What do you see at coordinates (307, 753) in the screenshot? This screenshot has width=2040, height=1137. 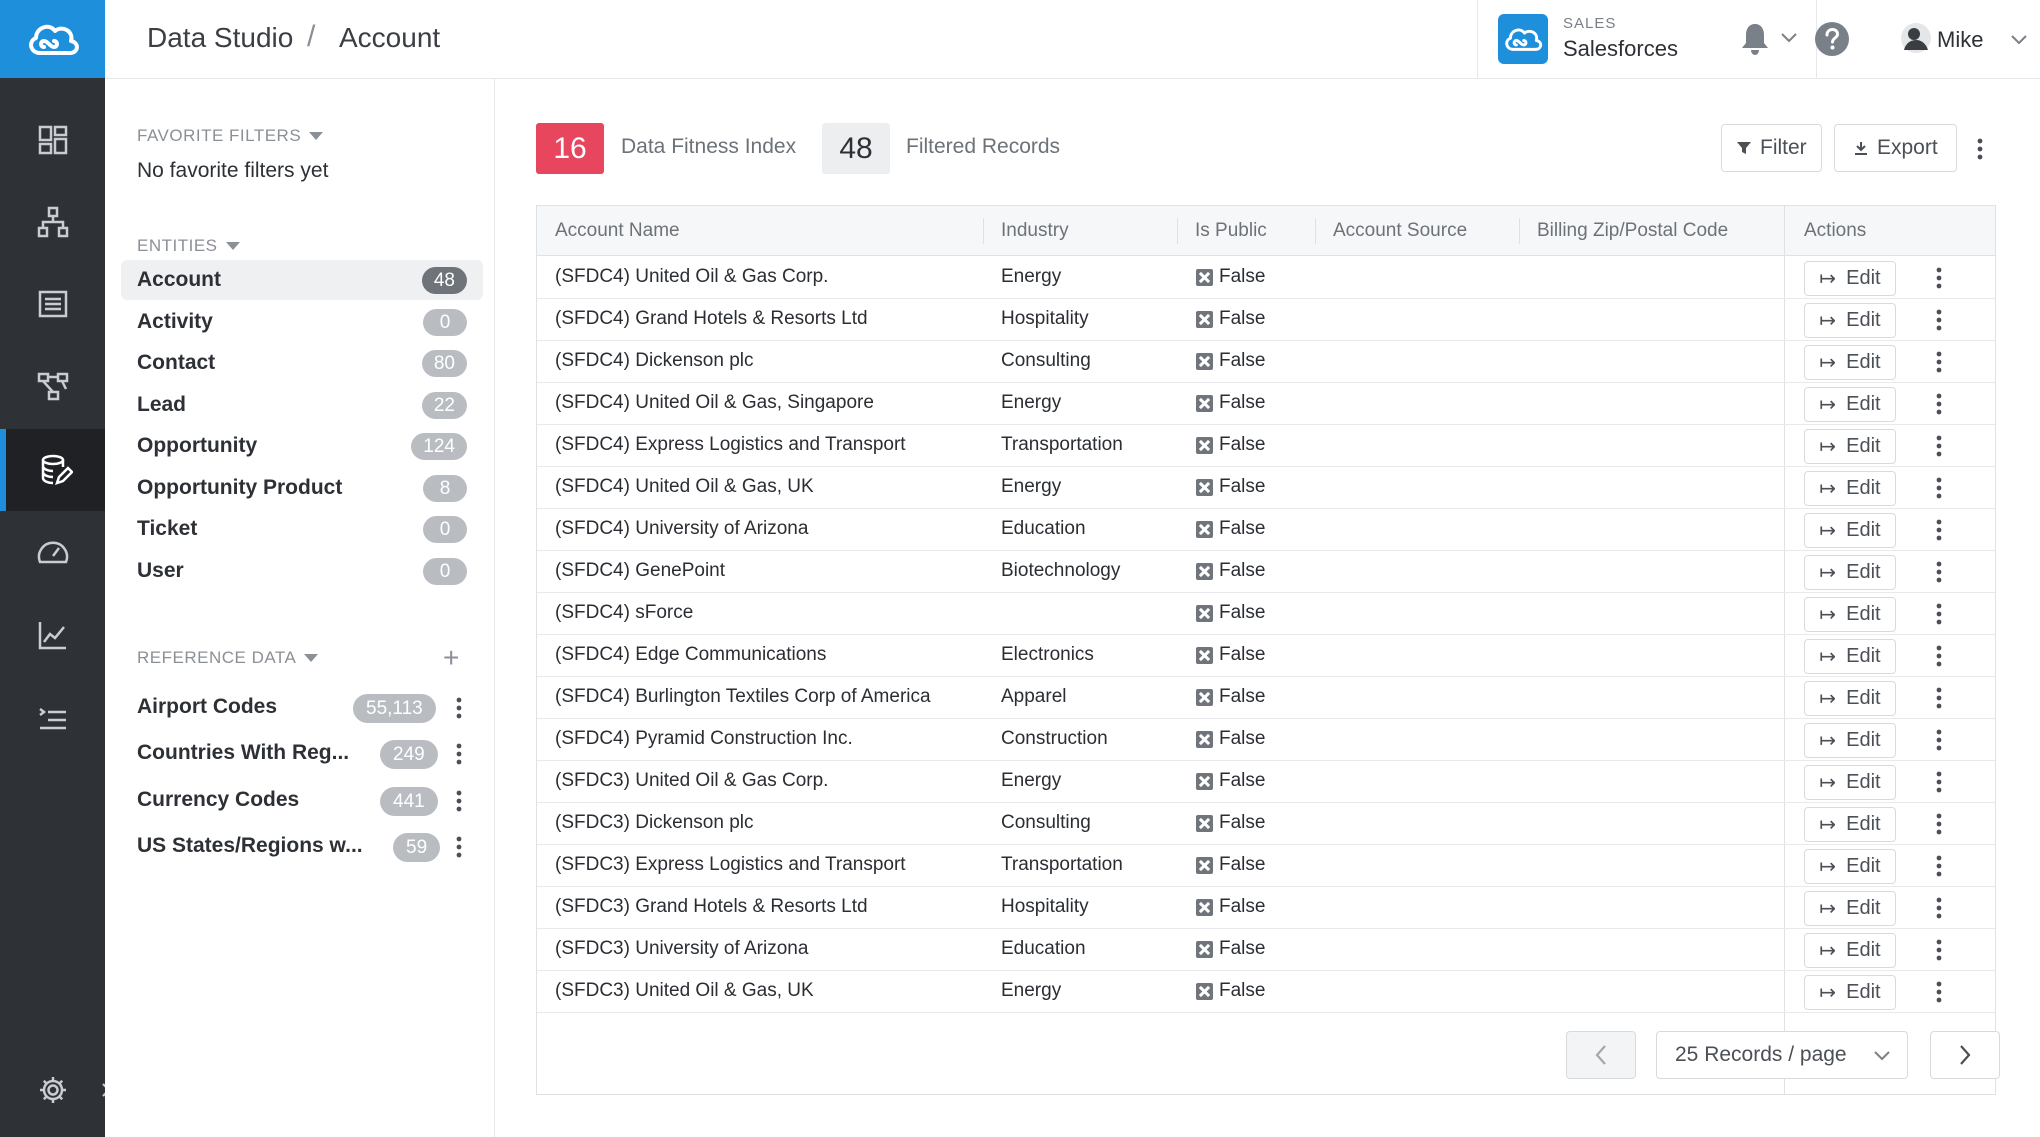 I see `reference-item-countries: Countries With Reg... 249` at bounding box center [307, 753].